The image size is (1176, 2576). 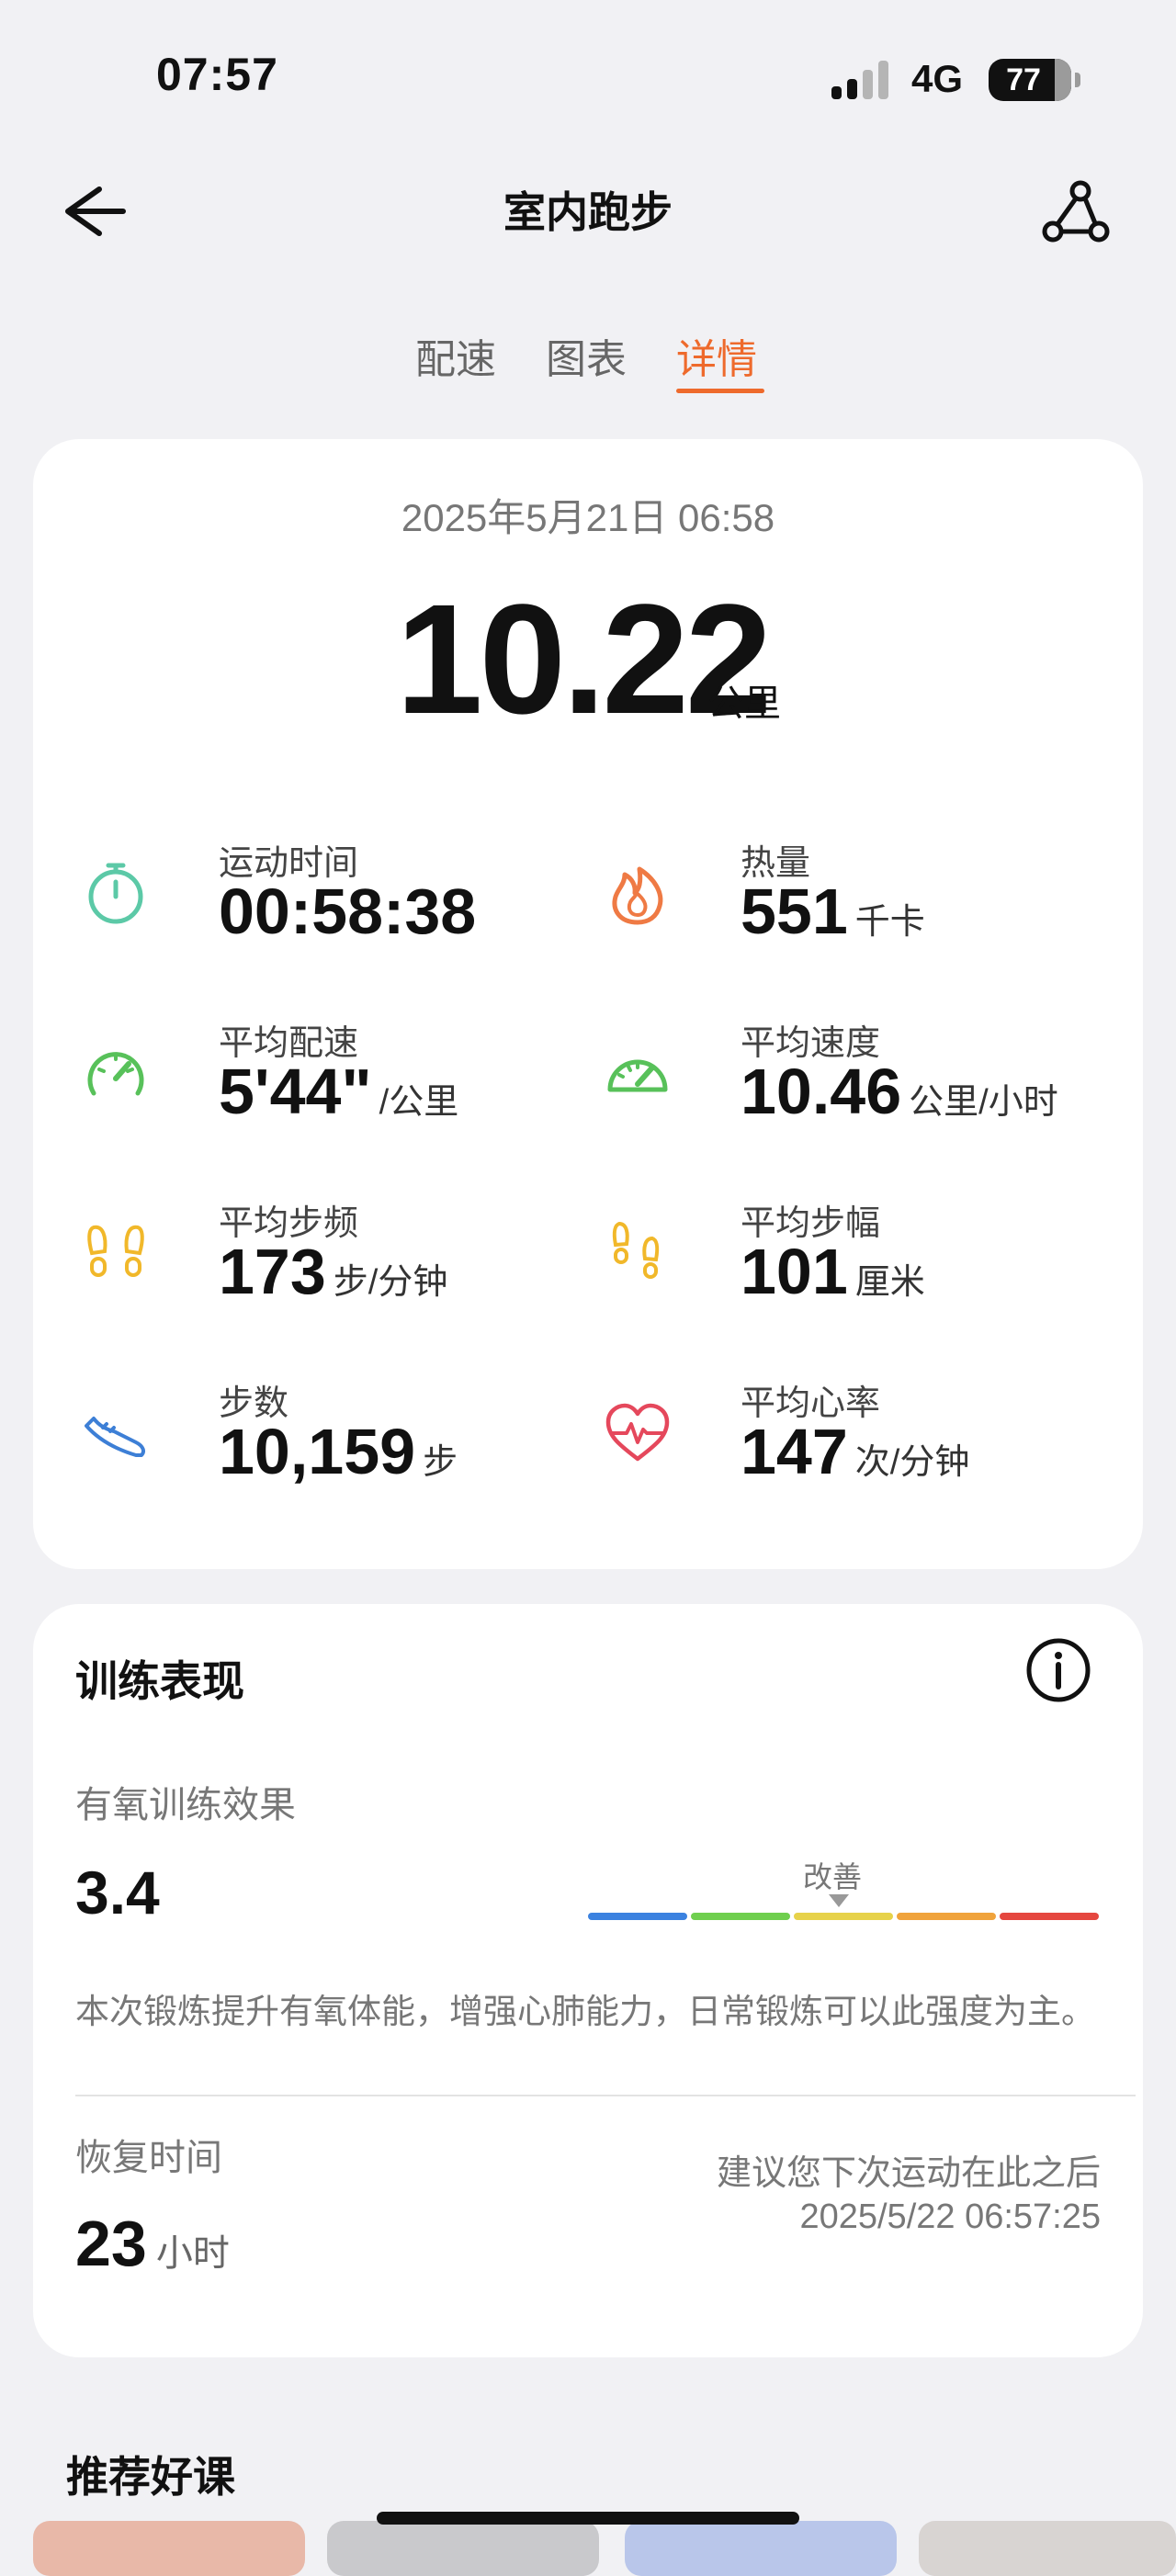 What do you see at coordinates (585, 2011) in the screenshot?
I see `training-description: 本次锻炼提升有氧体能，增强心肺能力，日常锻炼可以此强度为主。` at bounding box center [585, 2011].